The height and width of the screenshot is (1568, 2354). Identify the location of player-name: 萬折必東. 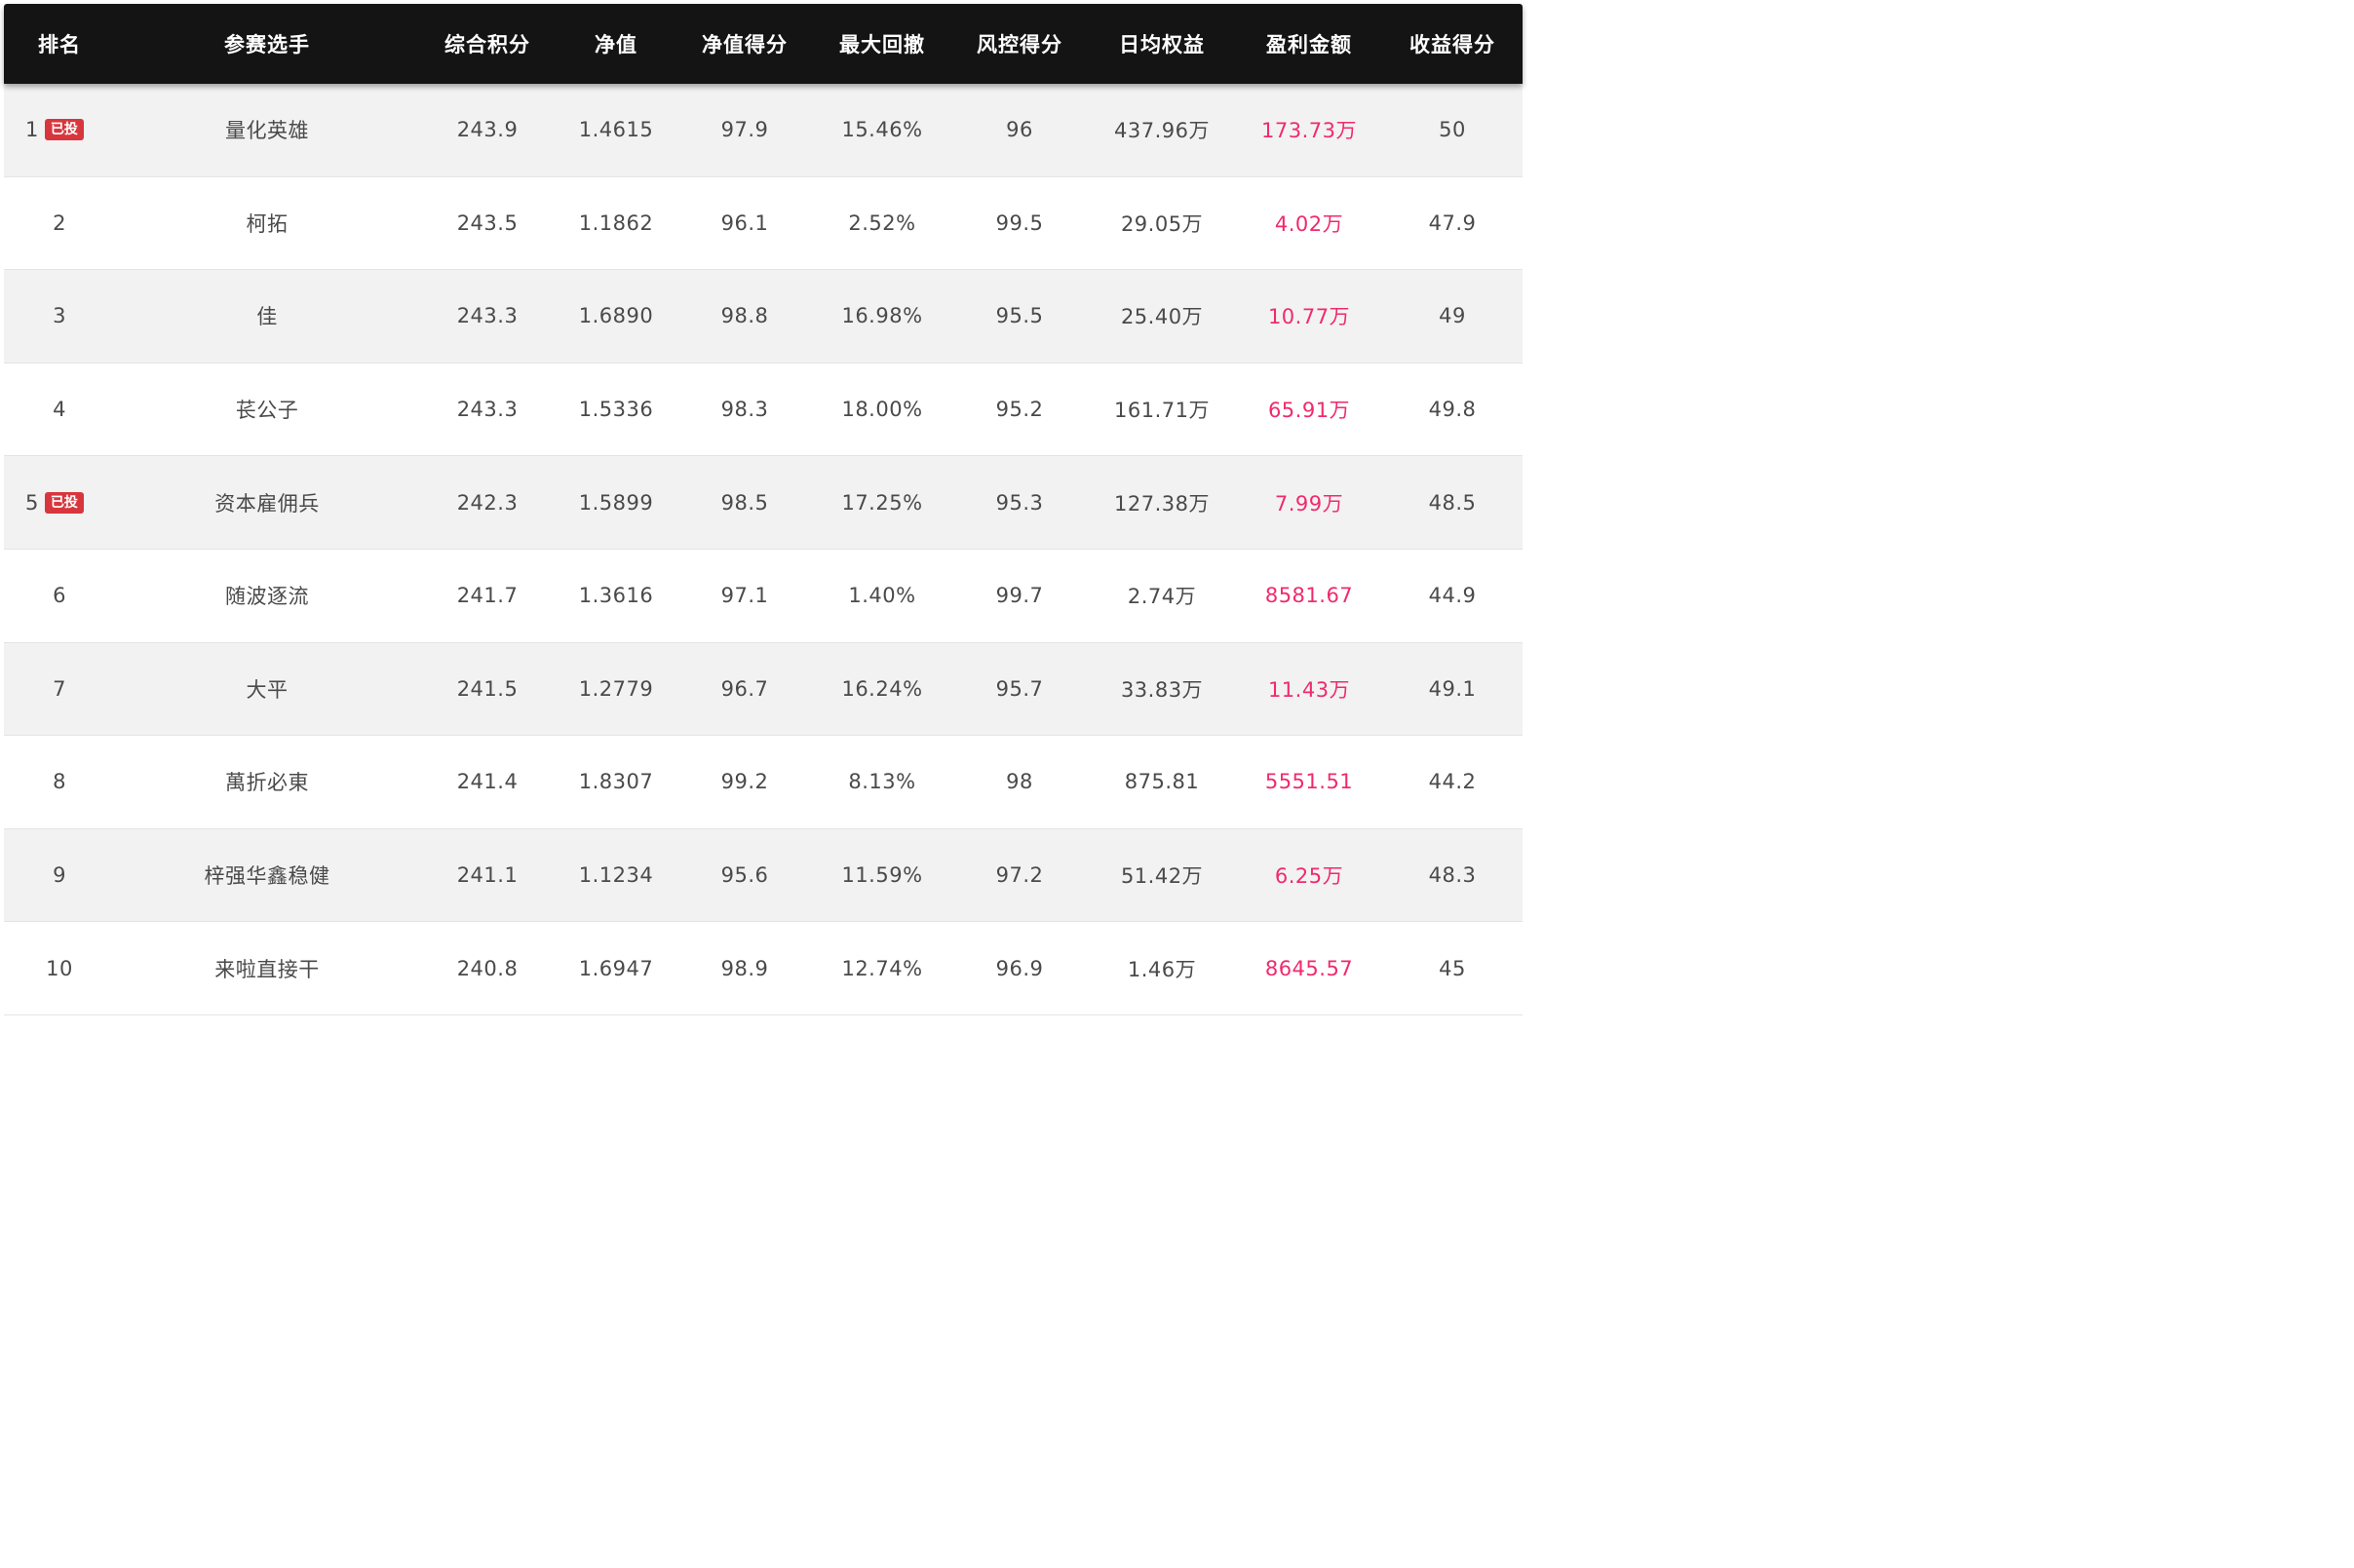
(267, 782).